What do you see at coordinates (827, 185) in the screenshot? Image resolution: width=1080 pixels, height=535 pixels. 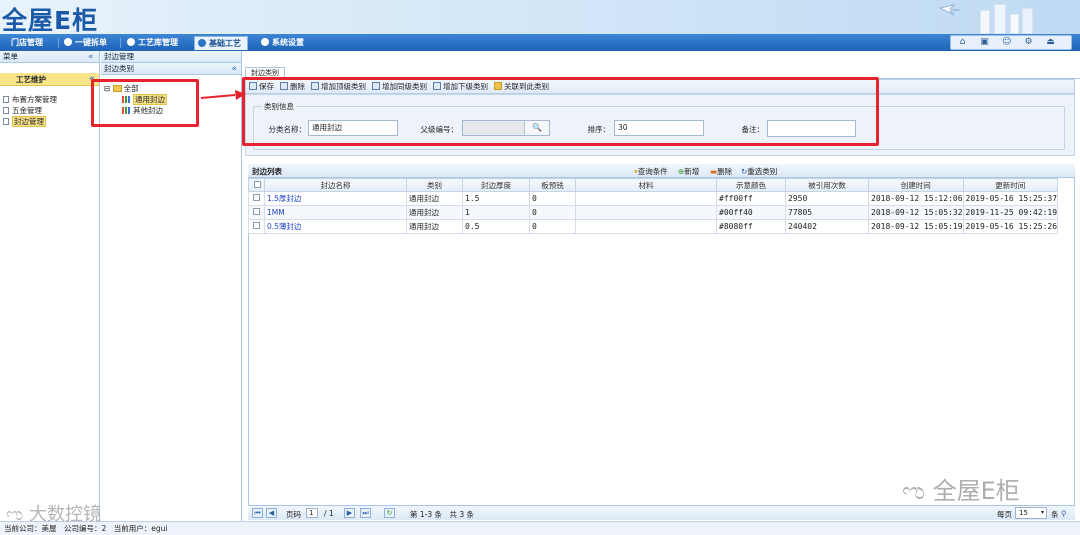 I see `column-header: 被引用次数` at bounding box center [827, 185].